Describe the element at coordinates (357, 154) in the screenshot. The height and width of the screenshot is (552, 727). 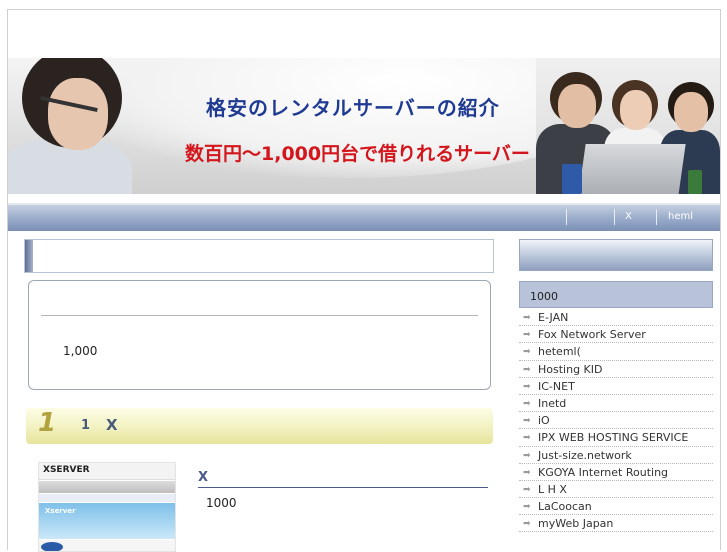
I see `site-subtitle: 数百円～1,000円台で借りれるサーバー` at that location.